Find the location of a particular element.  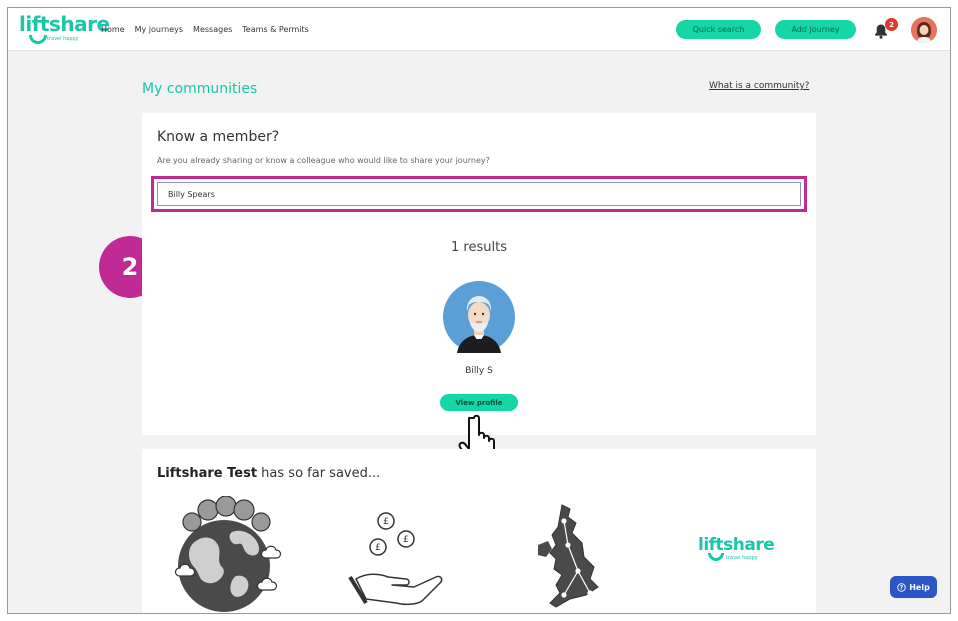

view-profile-button: View profile is located at coordinates (479, 402).